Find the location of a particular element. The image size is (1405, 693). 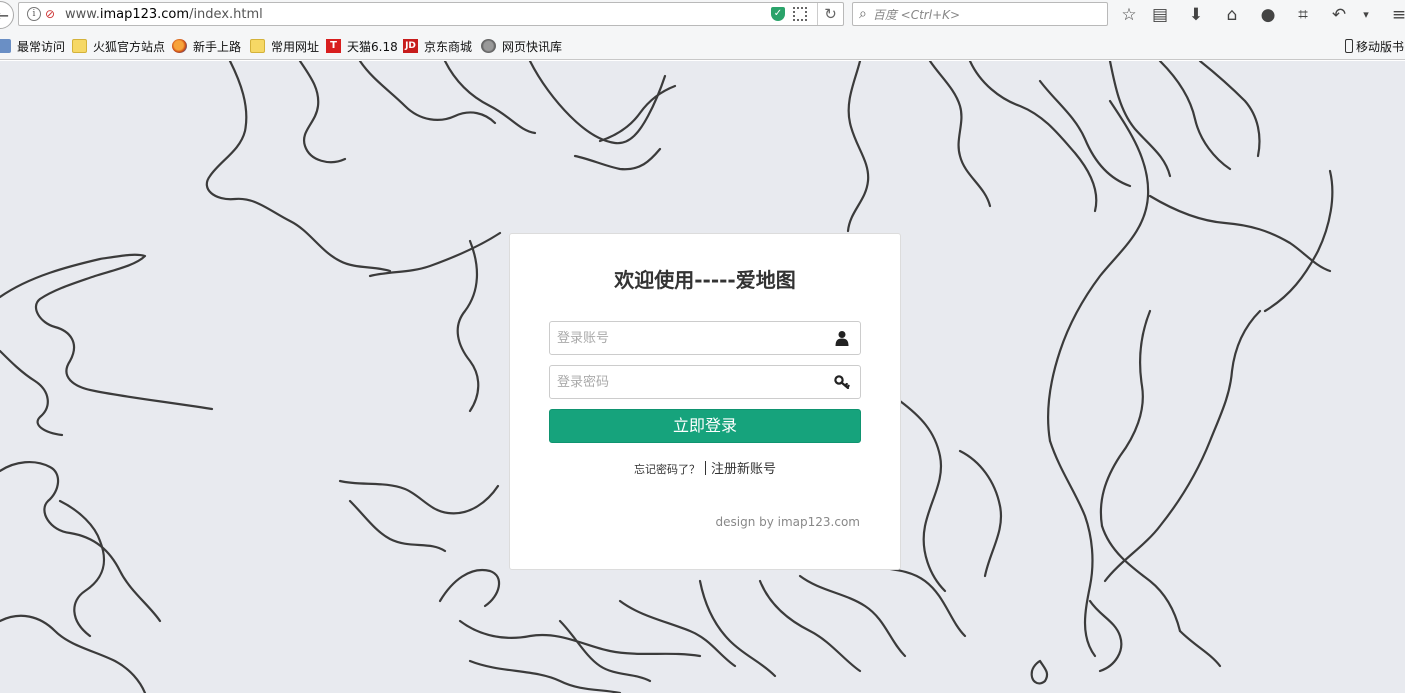

user-icon is located at coordinates (842, 338).